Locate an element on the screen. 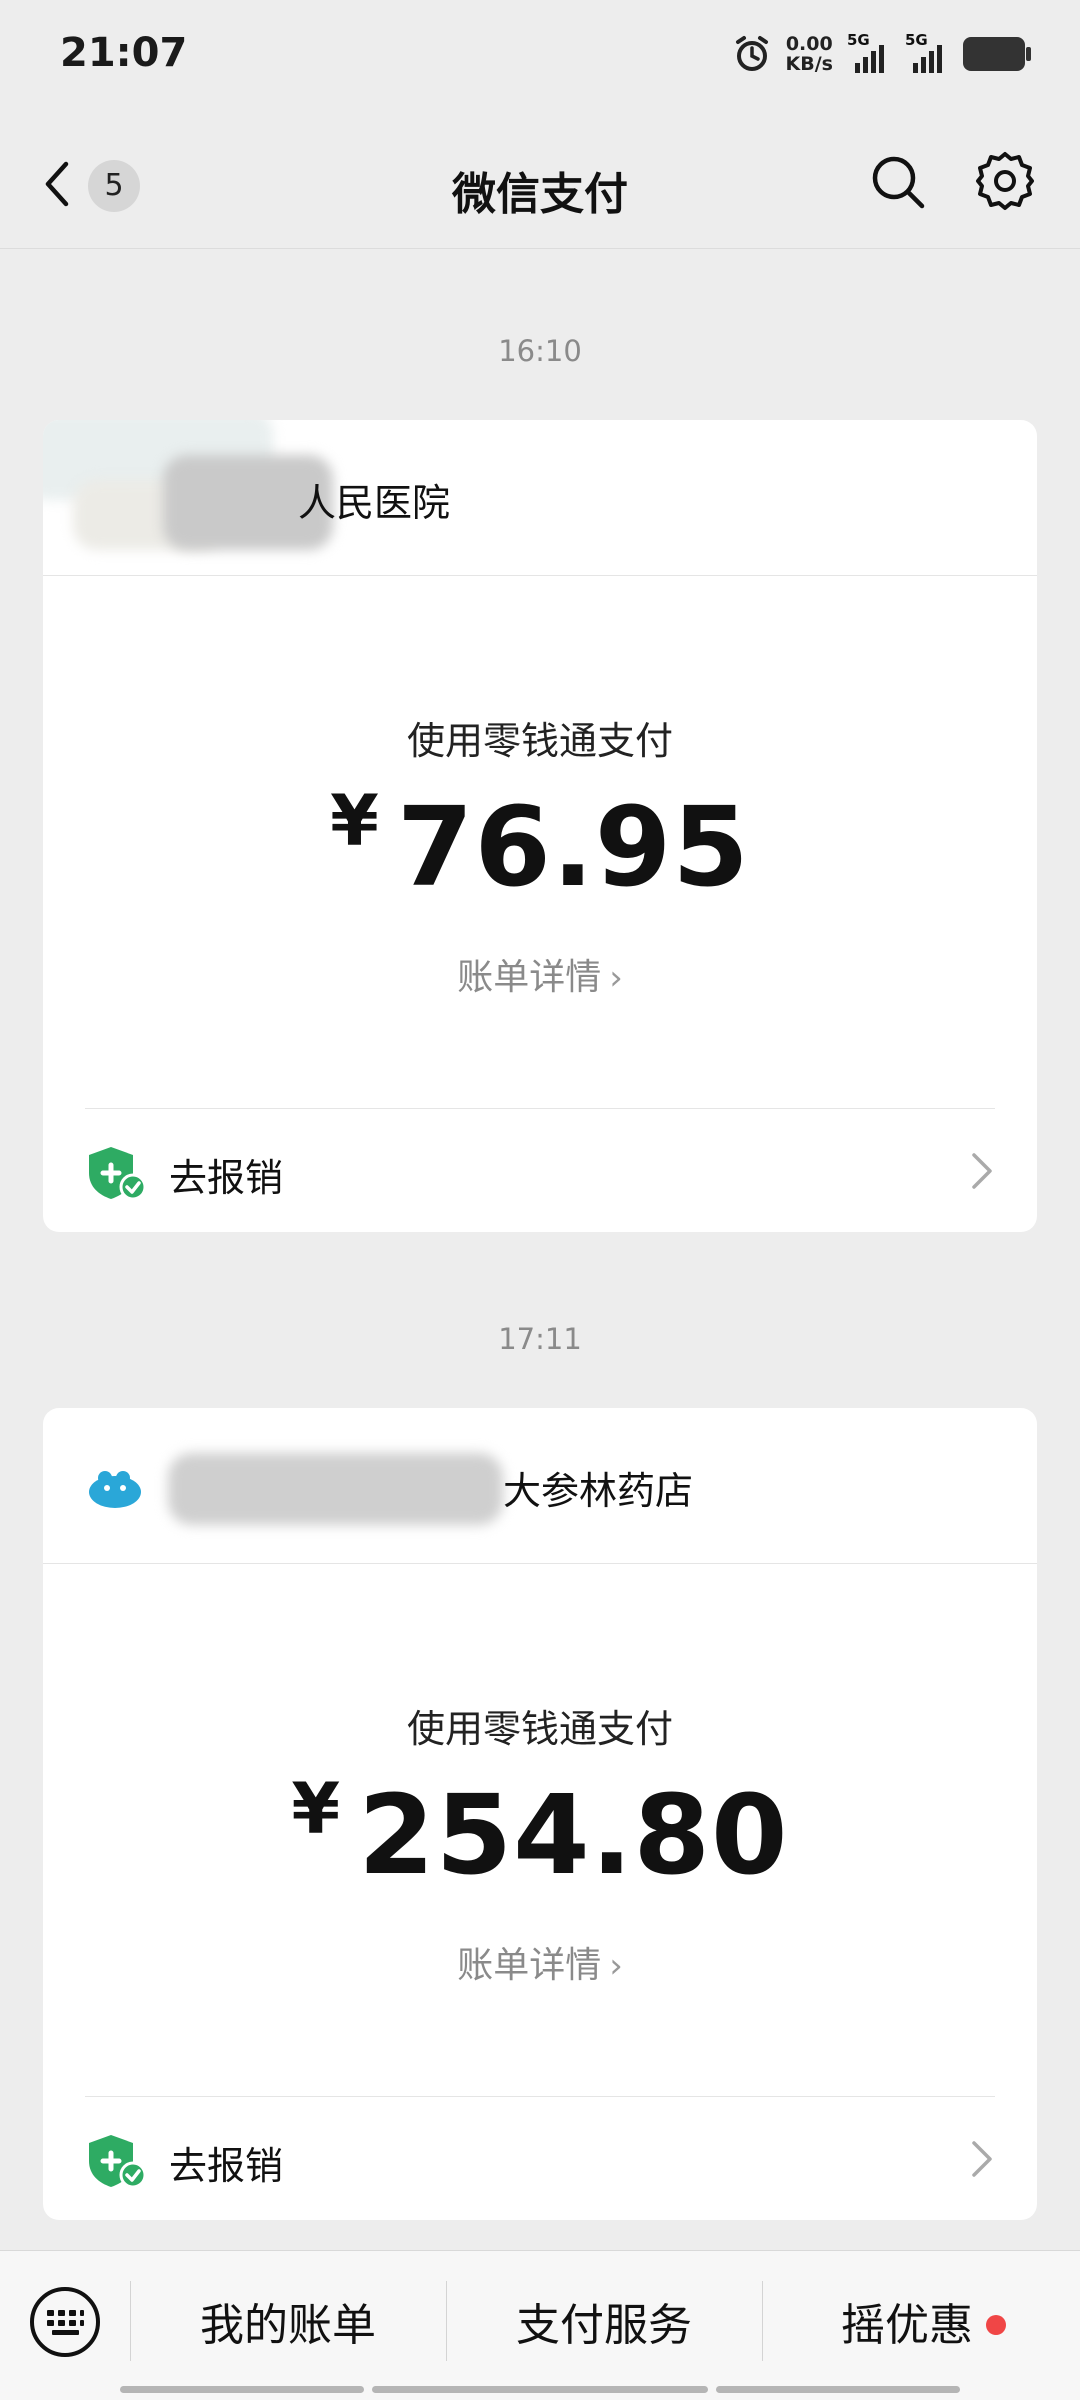 This screenshot has height=2400, width=1080. signal-icon: 5G is located at coordinates (869, 52).